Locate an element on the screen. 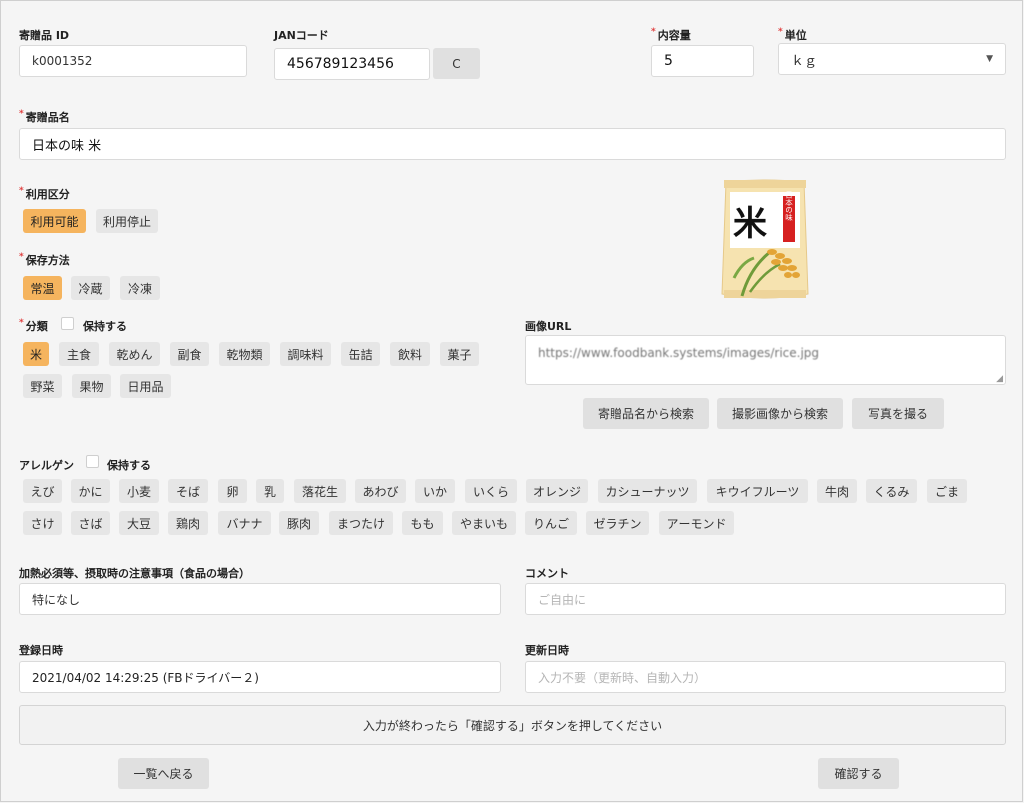  allergen-chip: バナナ is located at coordinates (244, 523).